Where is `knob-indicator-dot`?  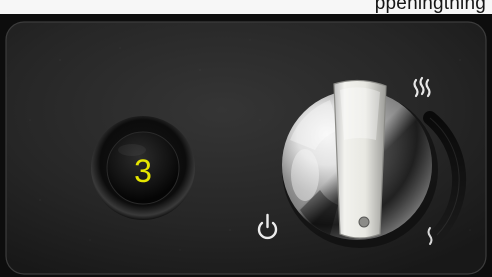 knob-indicator-dot is located at coordinates (364, 222).